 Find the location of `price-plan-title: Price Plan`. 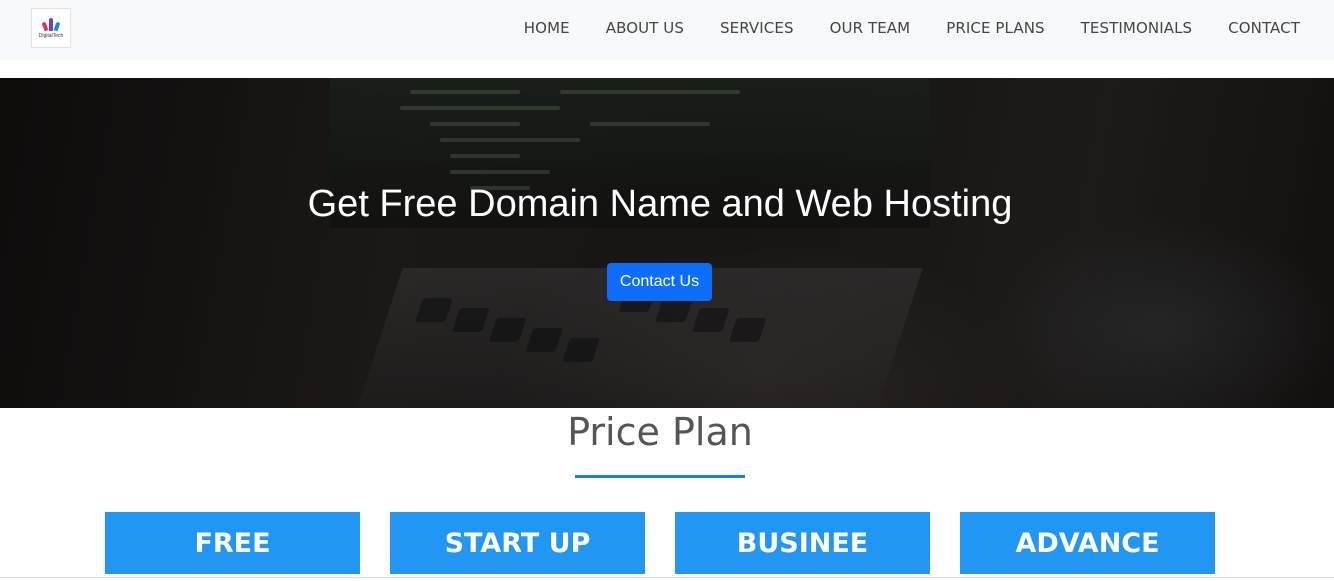

price-plan-title: Price Plan is located at coordinates (660, 432).